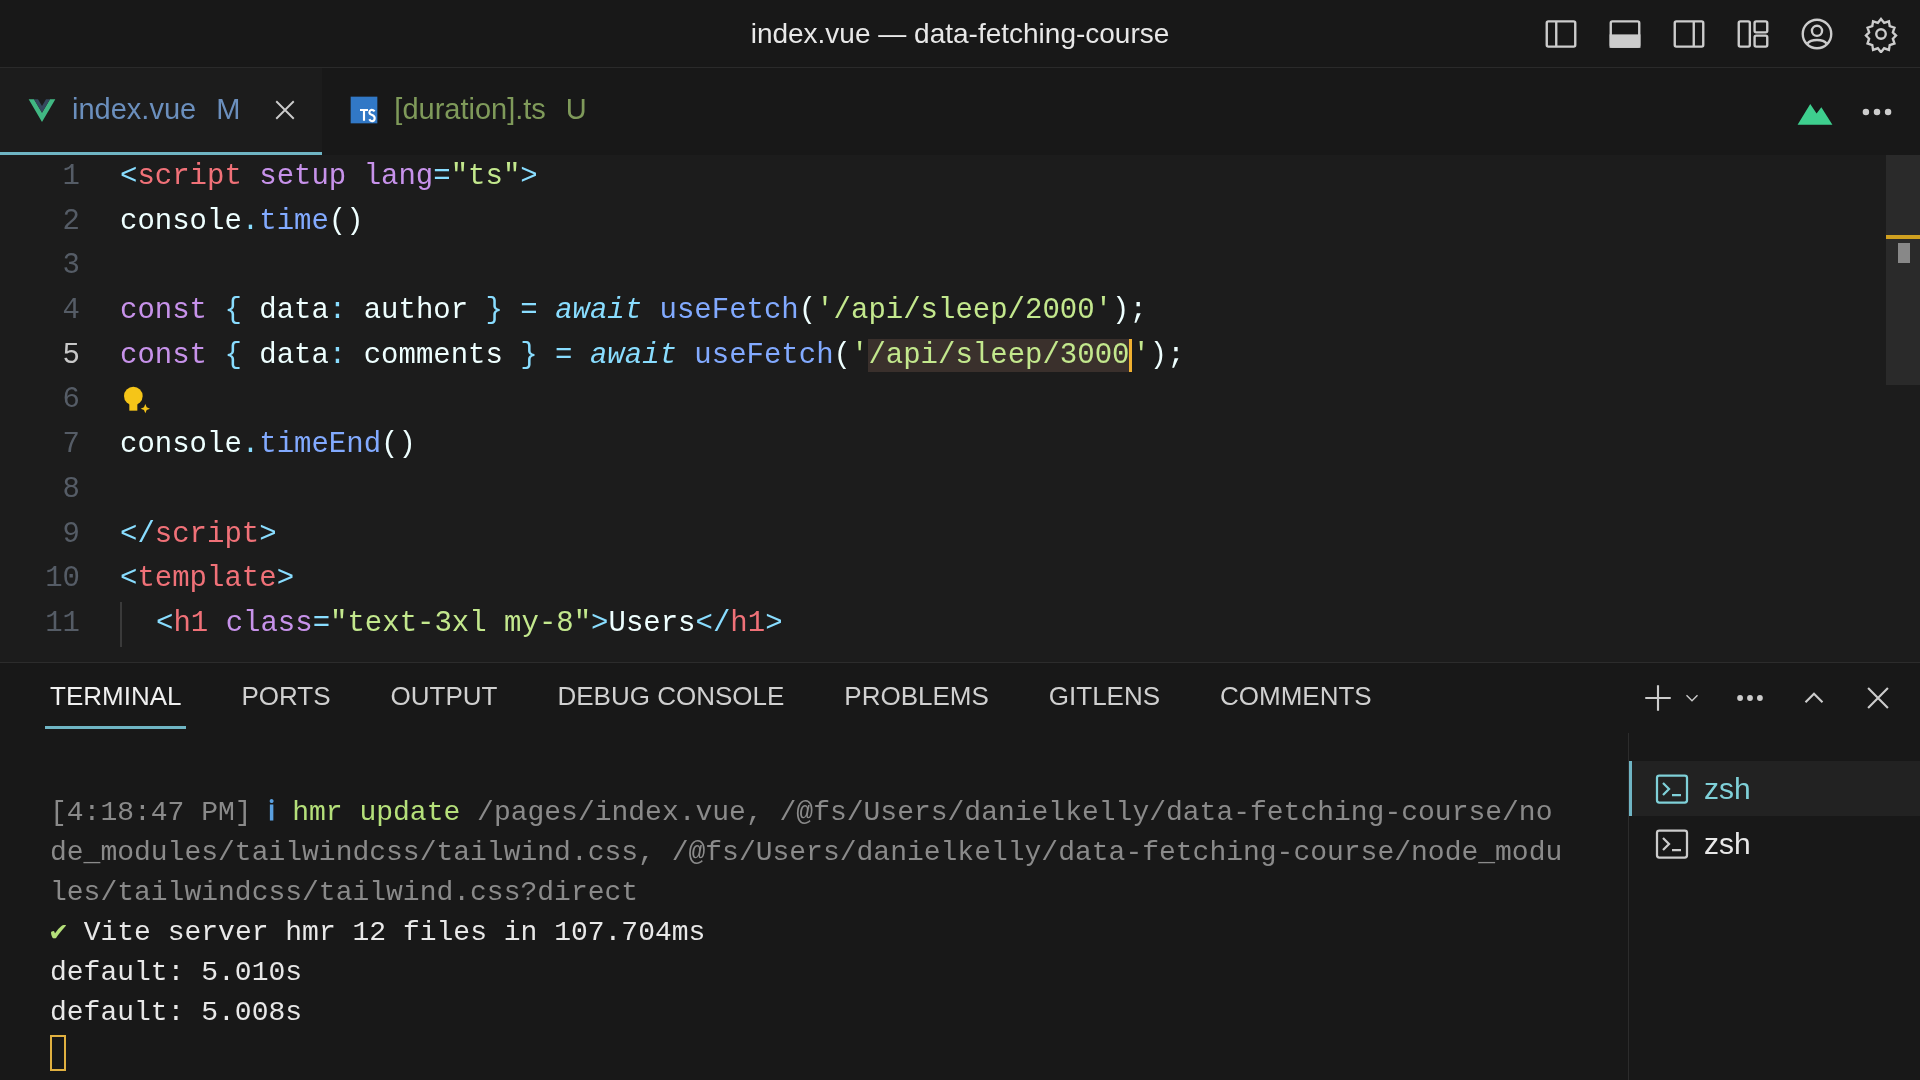  I want to click on panel-tab: PROBLEMS, so click(916, 698).